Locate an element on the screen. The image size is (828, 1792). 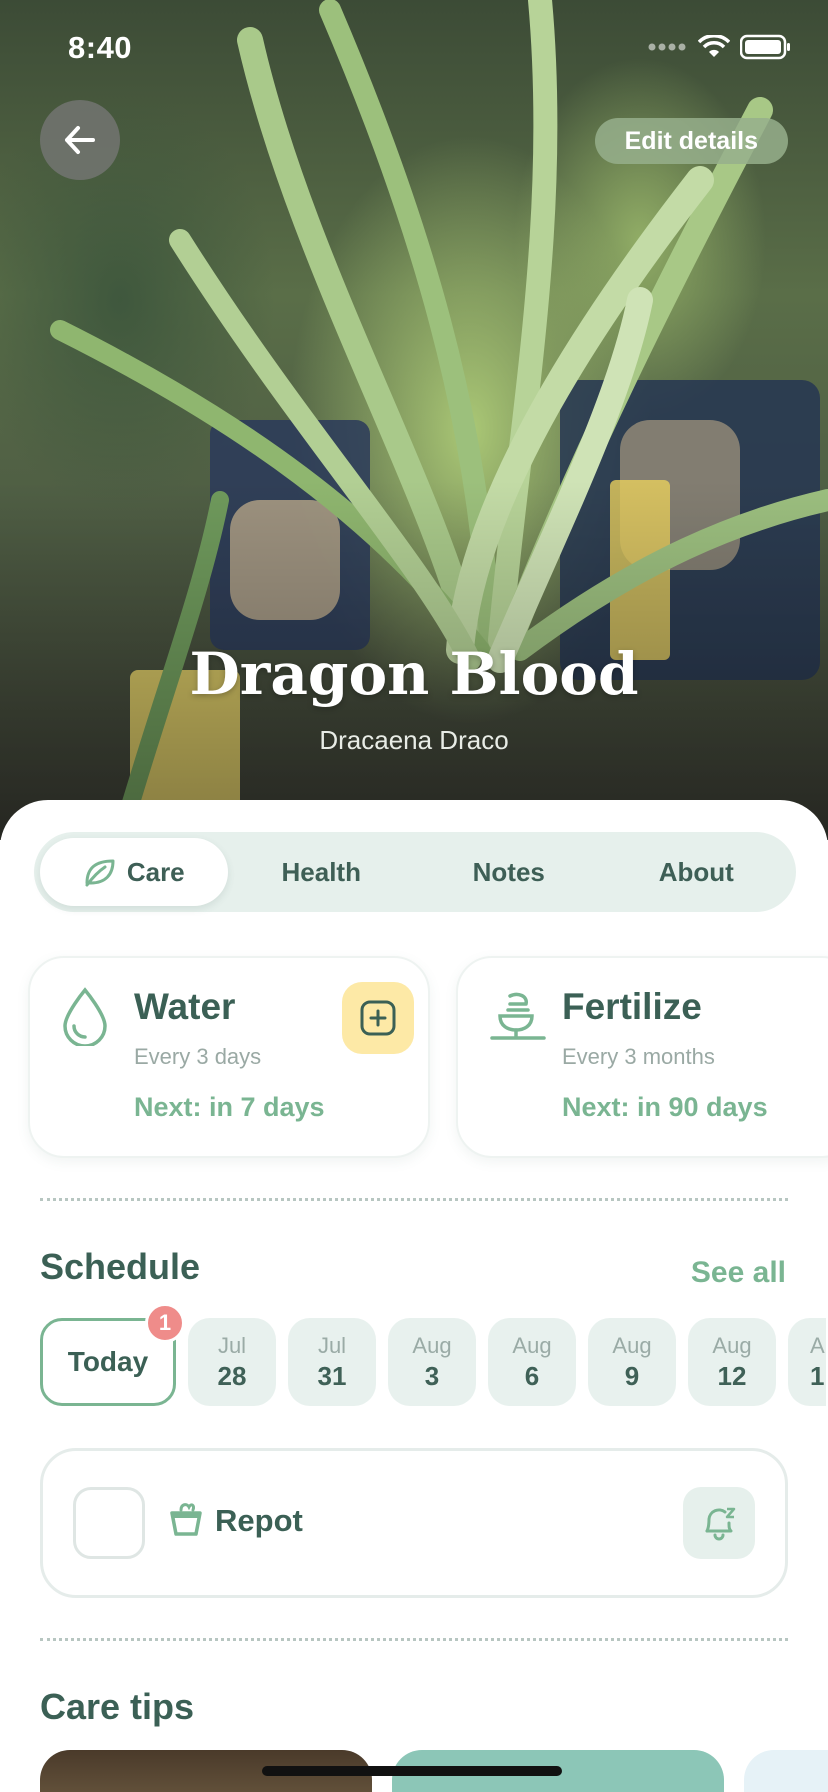
home-indicator is located at coordinates (412, 1771).